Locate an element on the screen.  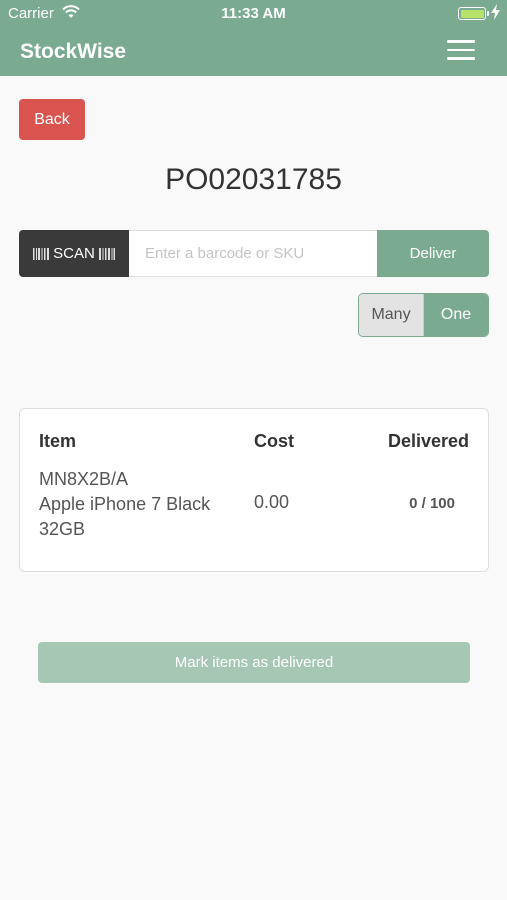
barcode-sku-input is located at coordinates (253, 253).